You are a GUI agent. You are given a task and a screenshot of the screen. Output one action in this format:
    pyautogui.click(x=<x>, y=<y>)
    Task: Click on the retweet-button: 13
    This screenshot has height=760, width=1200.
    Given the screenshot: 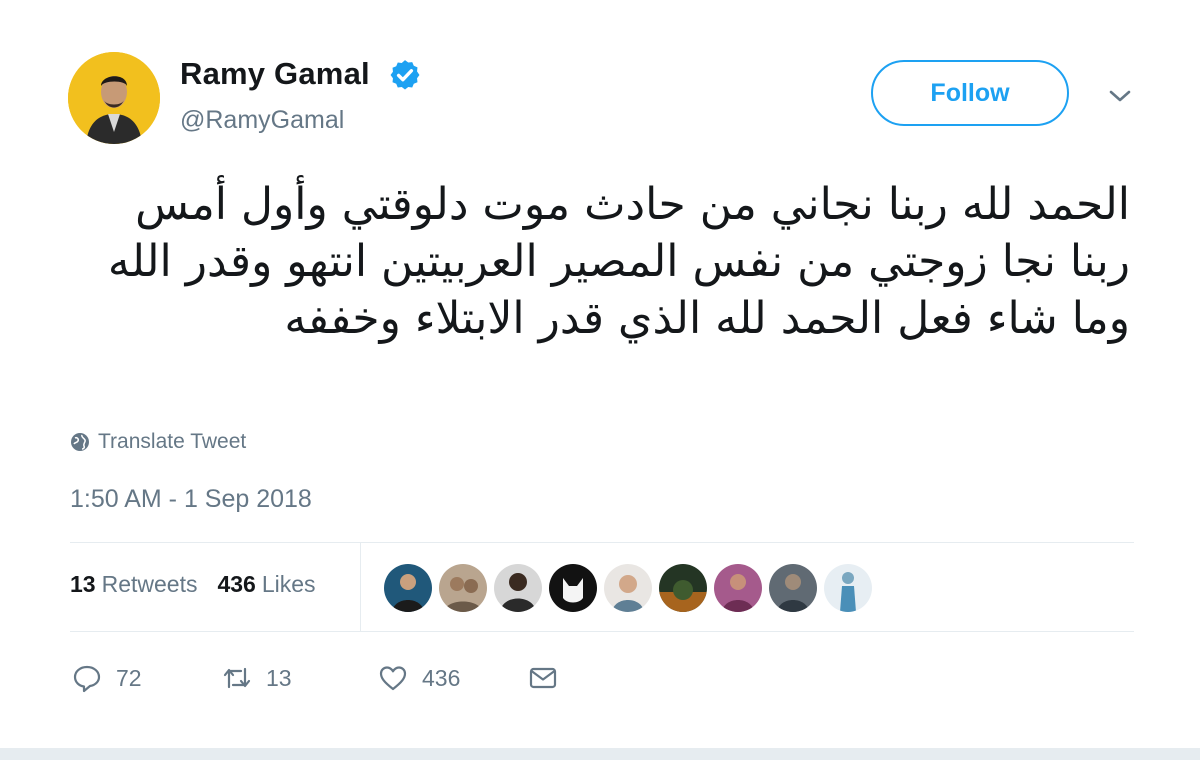 What is the action you would take?
    pyautogui.click(x=257, y=678)
    